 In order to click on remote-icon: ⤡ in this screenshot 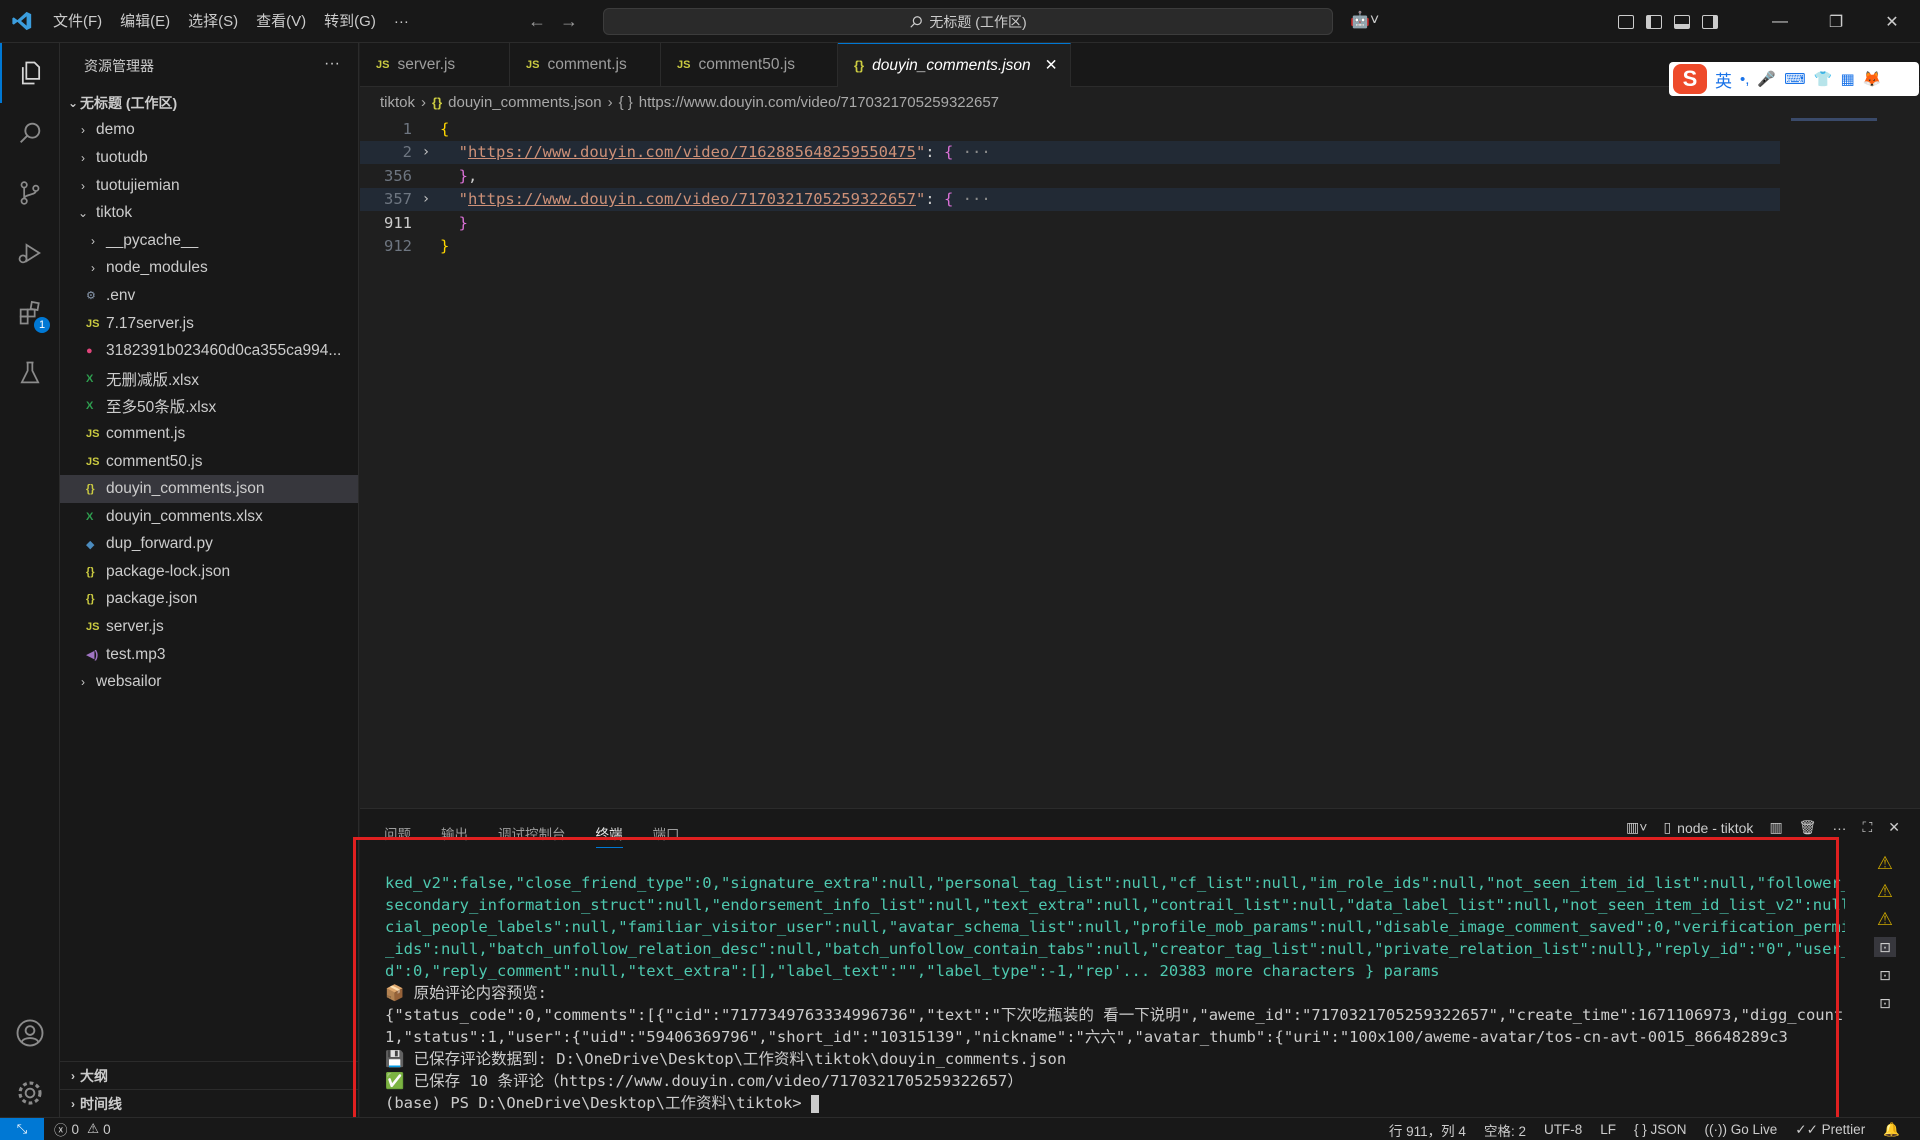, I will do `click(22, 1128)`.